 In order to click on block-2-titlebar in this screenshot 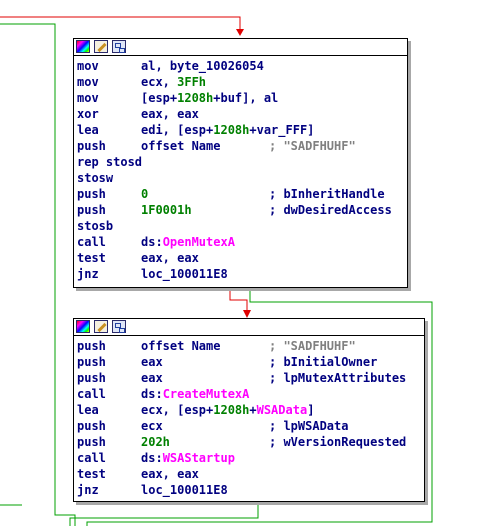, I will do `click(249, 327)`.